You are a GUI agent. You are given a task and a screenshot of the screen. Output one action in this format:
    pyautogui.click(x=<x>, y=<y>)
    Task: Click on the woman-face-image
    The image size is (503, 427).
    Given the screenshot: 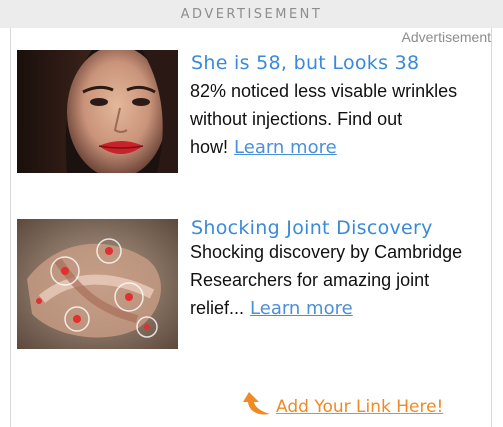 What is the action you would take?
    pyautogui.click(x=97, y=111)
    